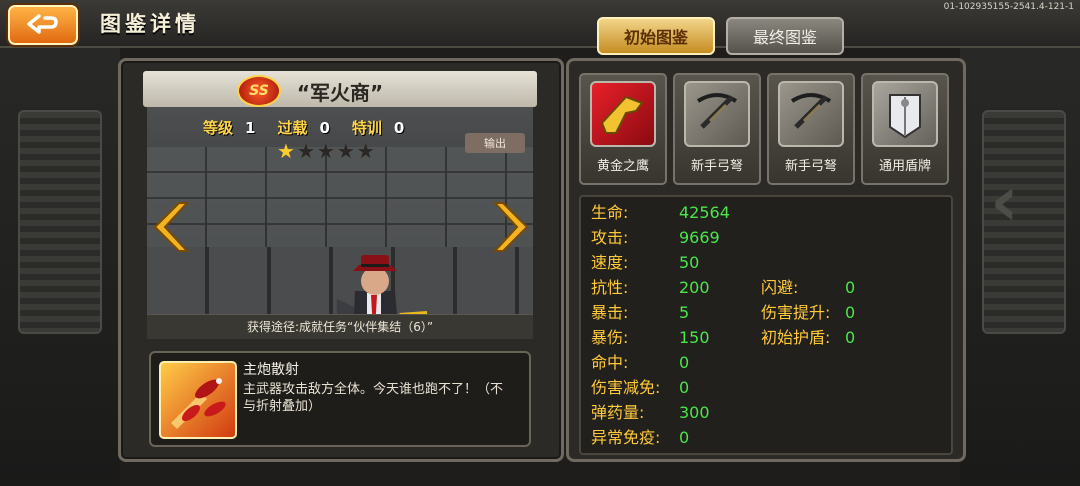  Describe the element at coordinates (340, 93) in the screenshot. I see `hero-name: “军火商”` at that location.